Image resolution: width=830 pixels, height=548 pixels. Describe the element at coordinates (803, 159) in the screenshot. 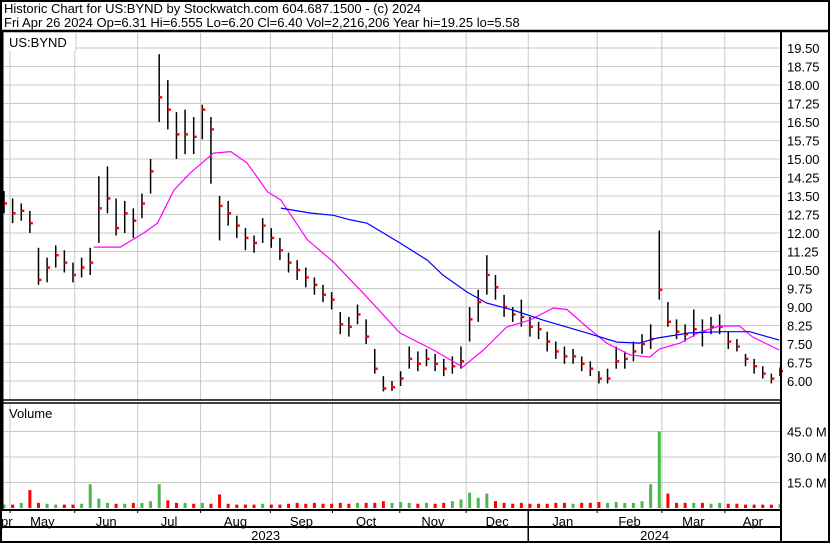

I see `price-tick-label: 15.00` at that location.